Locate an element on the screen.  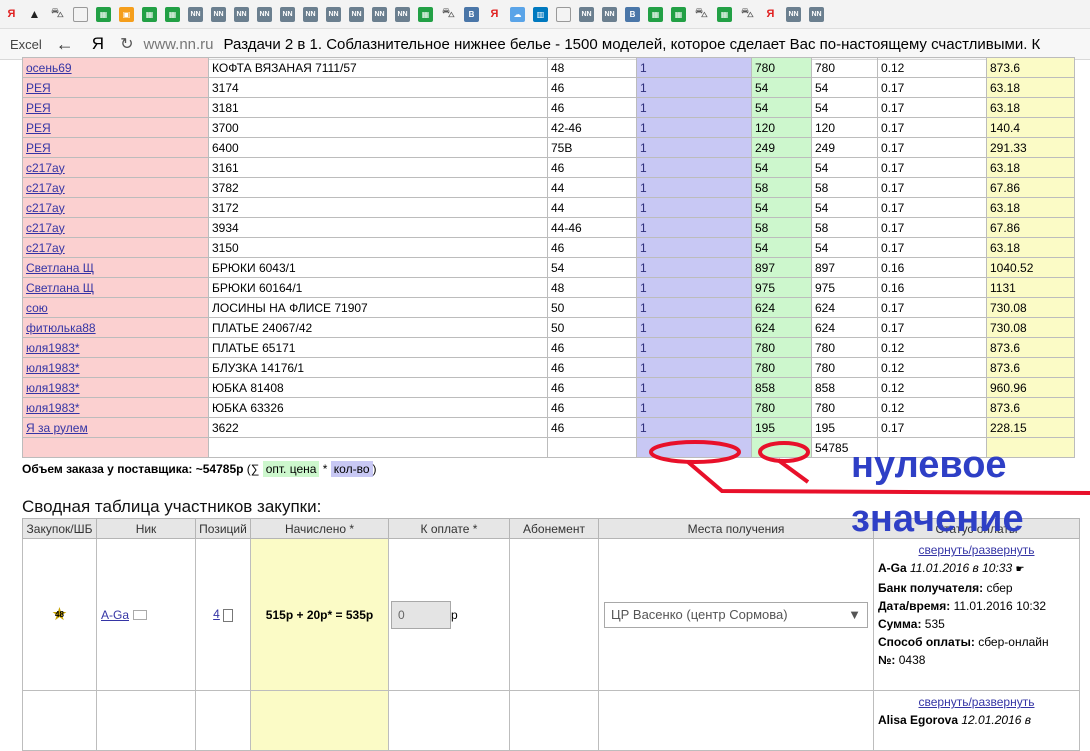
annotation-line1: нулевое is located at coordinates (929, 465).